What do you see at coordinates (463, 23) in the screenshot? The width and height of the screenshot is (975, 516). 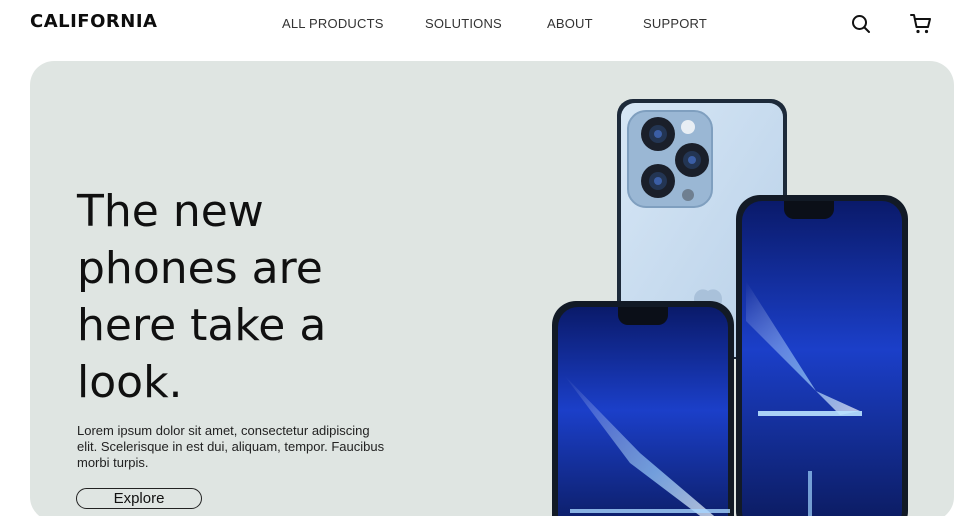 I see `nav-link-solutions: SOLUTIONS` at bounding box center [463, 23].